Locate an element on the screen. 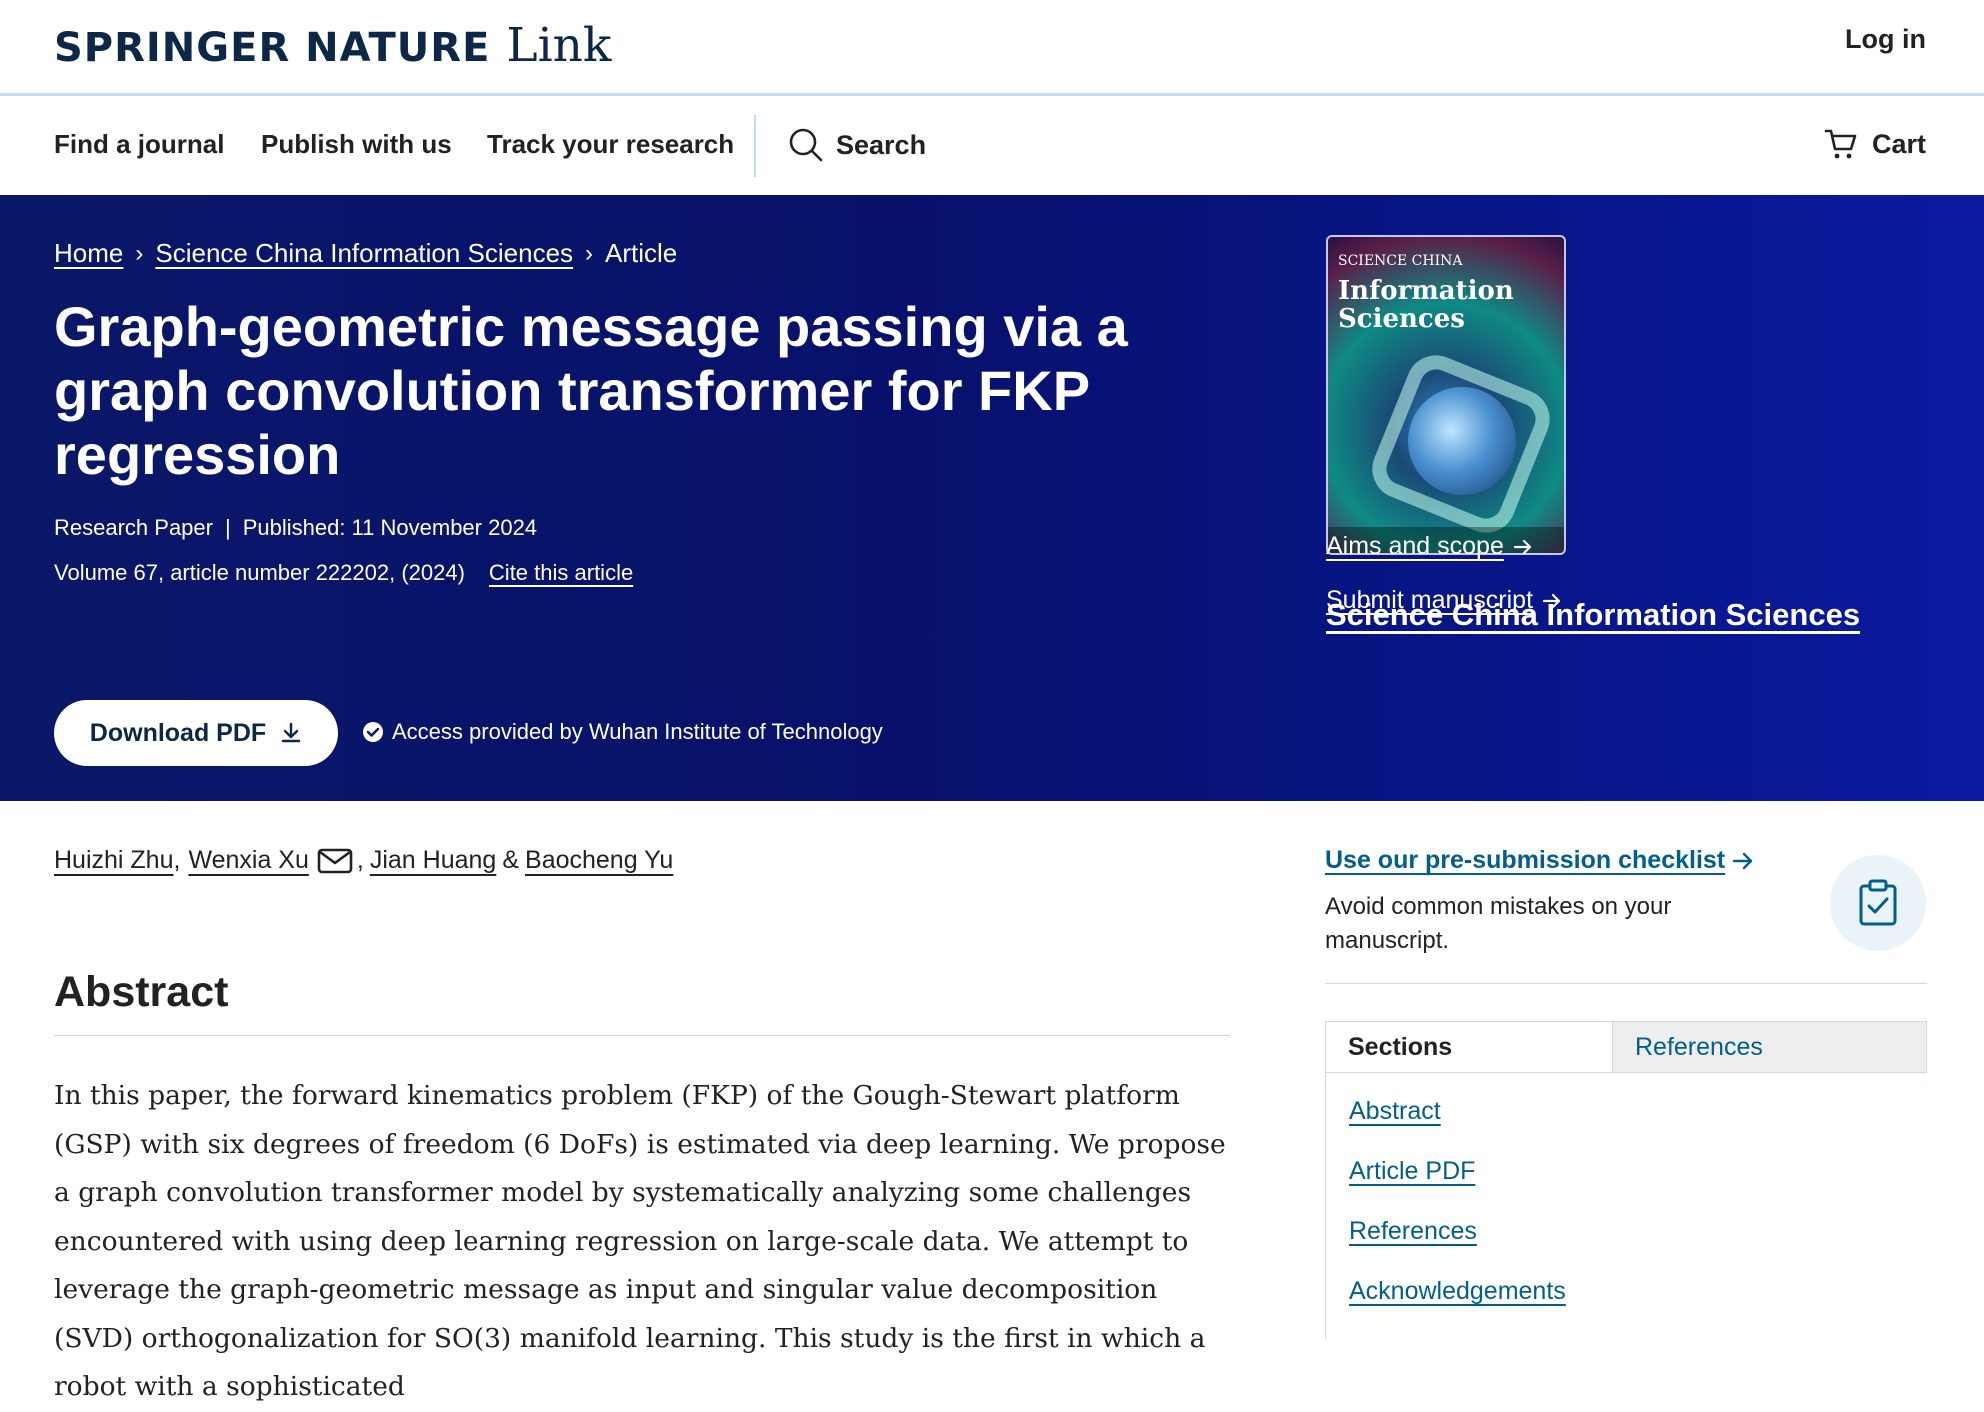 The width and height of the screenshot is (1984, 1412). breadcrumb-journal: Science China Information Sciences is located at coordinates (364, 253).